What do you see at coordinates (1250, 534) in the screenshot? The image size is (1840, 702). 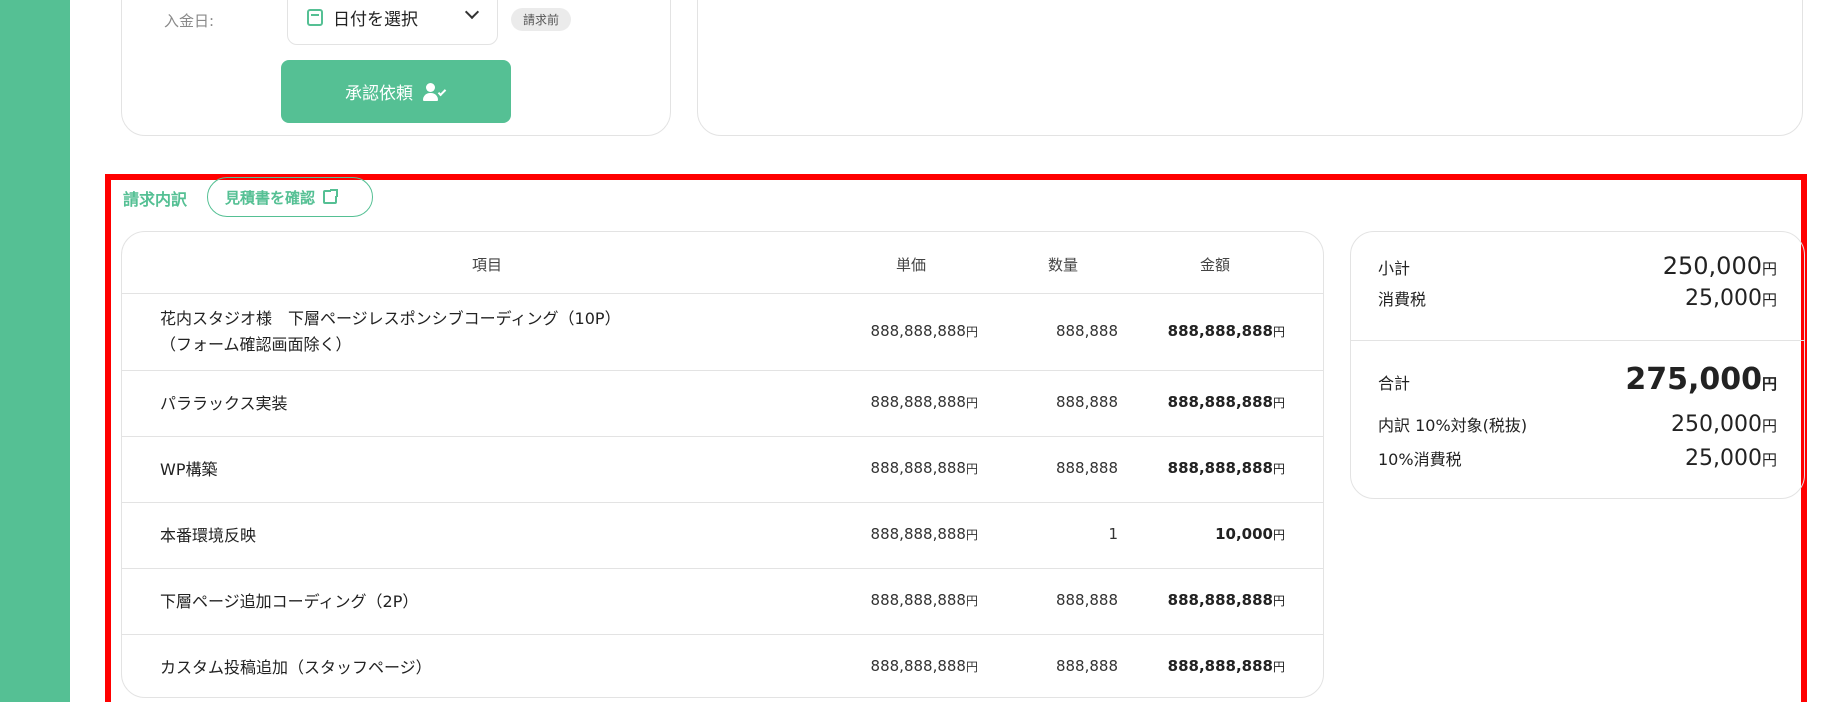 I see `row-amount: 10,000円` at bounding box center [1250, 534].